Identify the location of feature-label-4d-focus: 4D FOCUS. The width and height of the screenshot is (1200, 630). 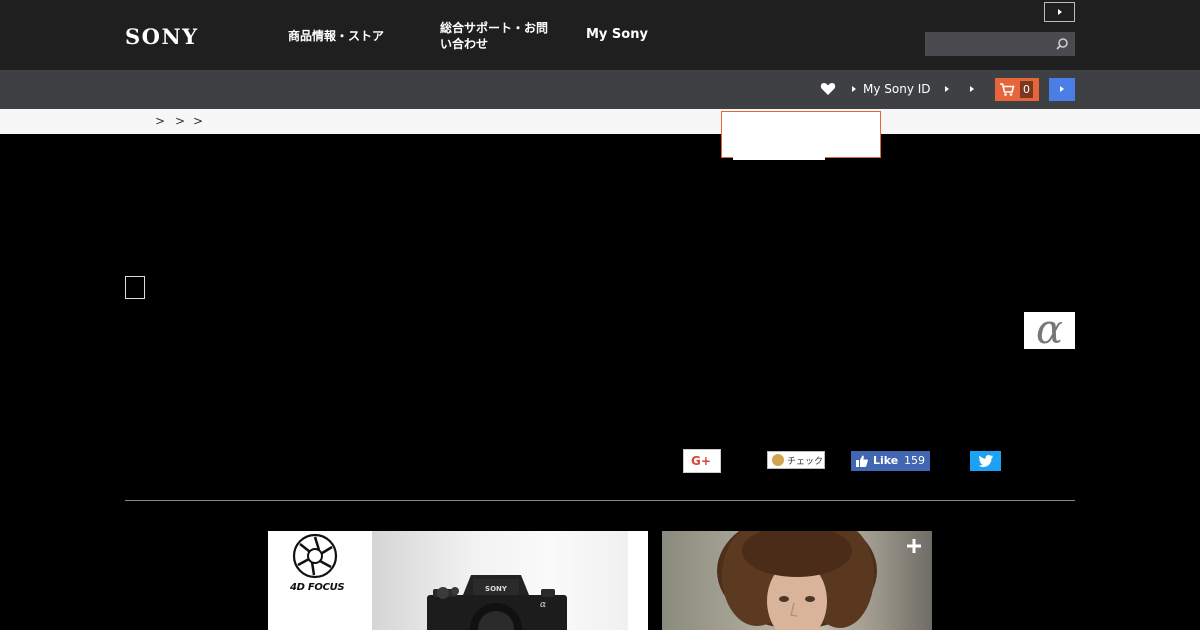
(317, 587).